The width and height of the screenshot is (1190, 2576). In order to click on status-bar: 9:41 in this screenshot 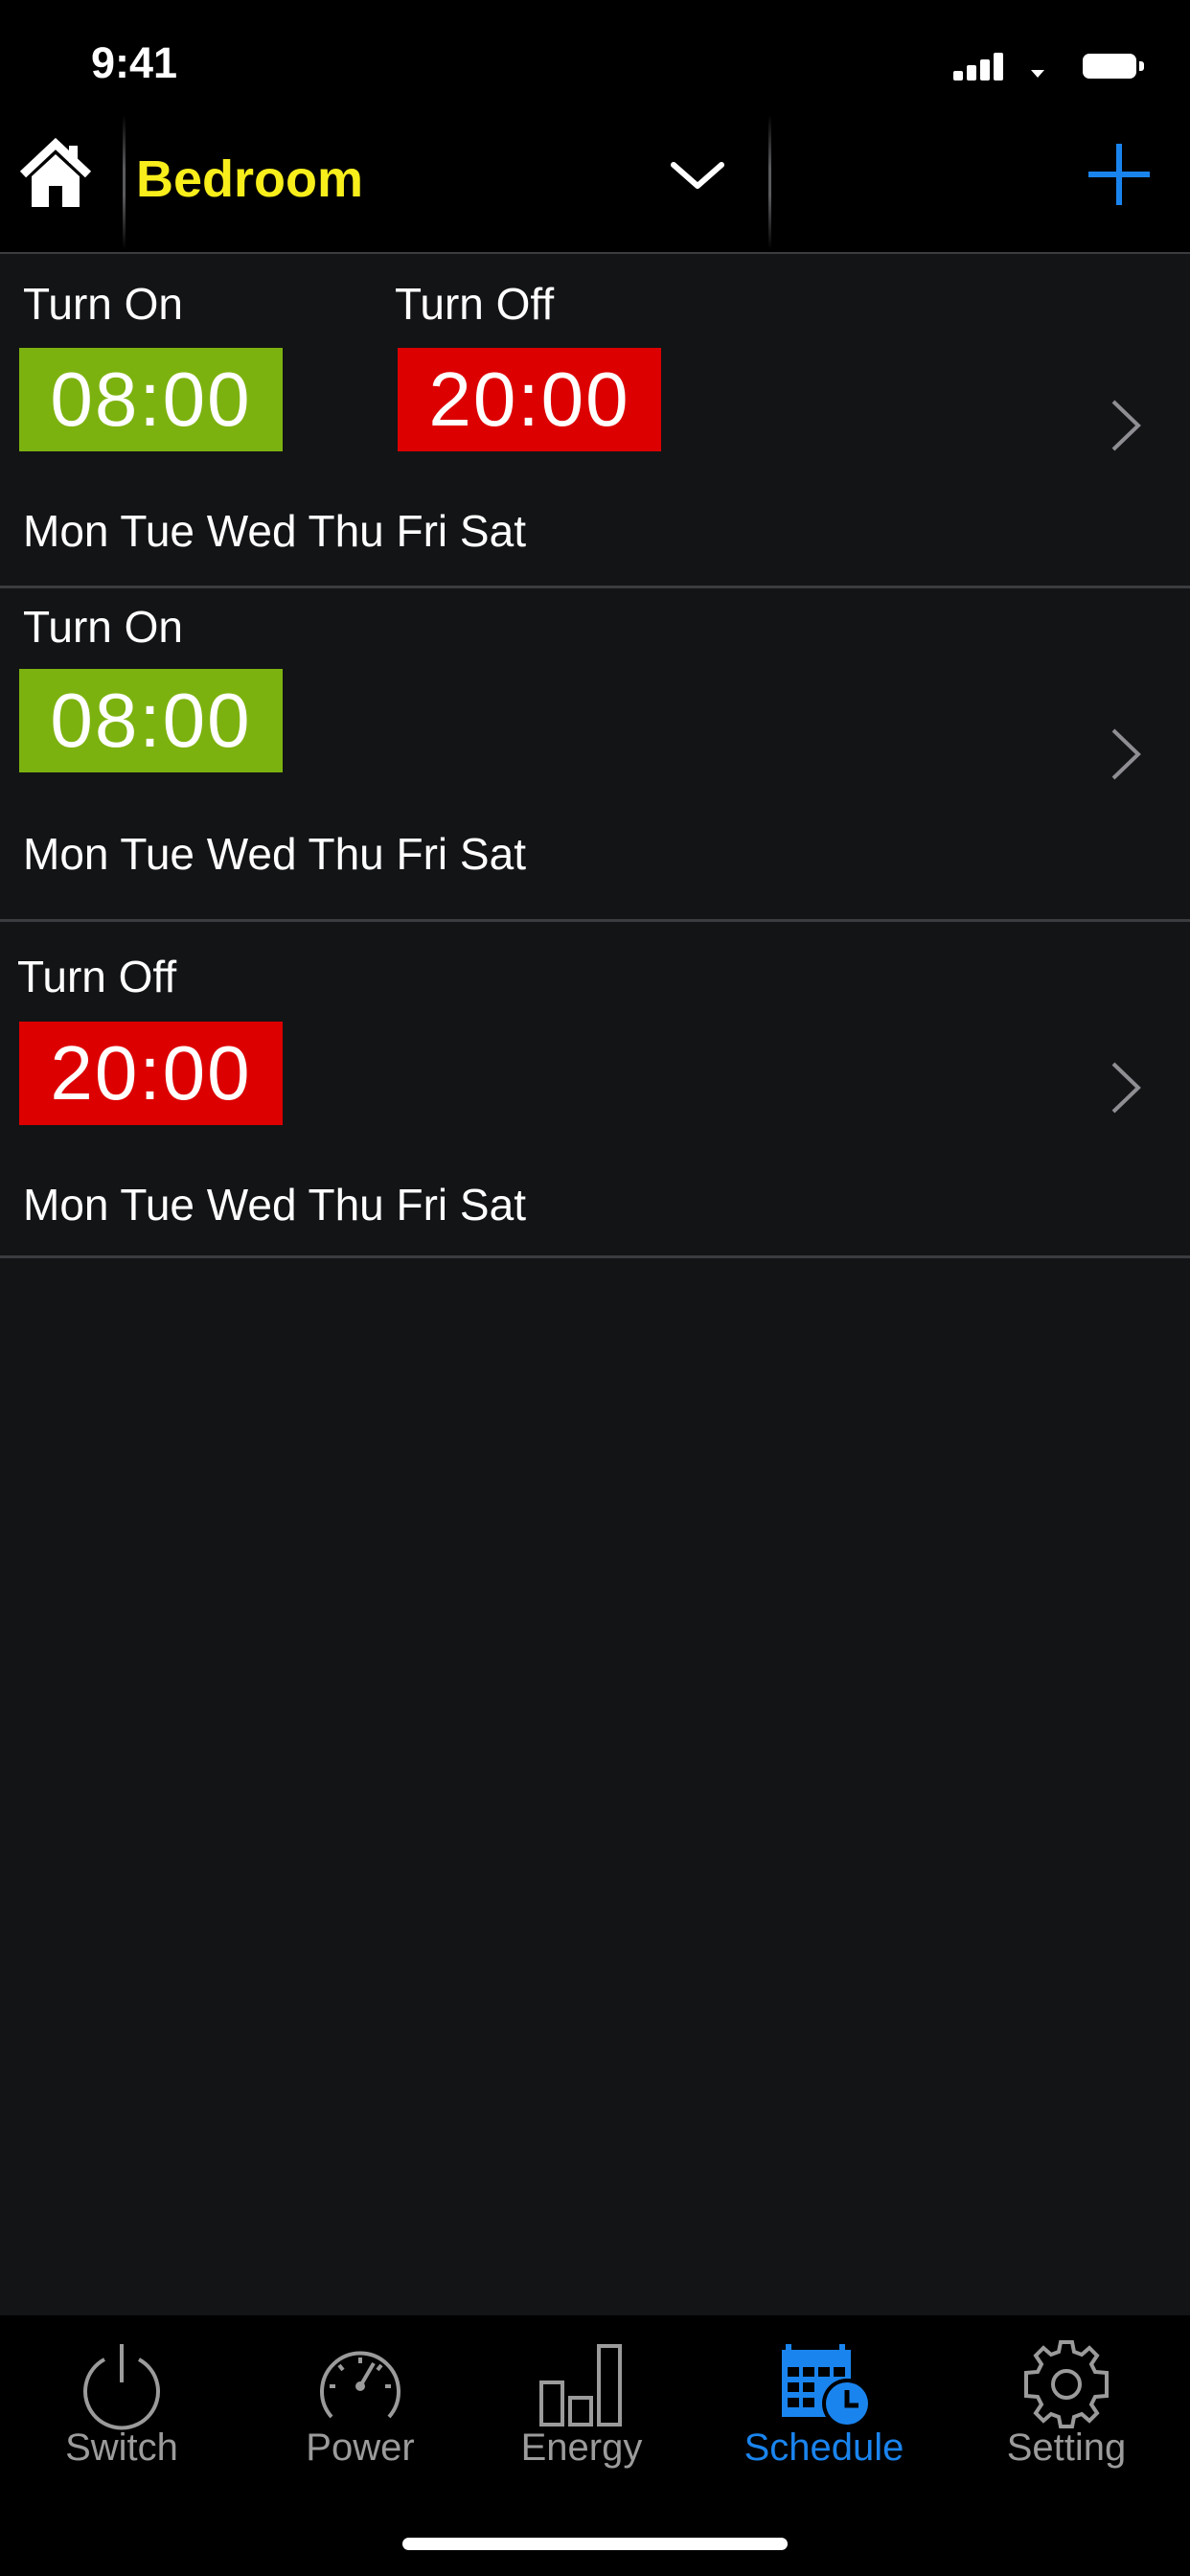, I will do `click(595, 57)`.